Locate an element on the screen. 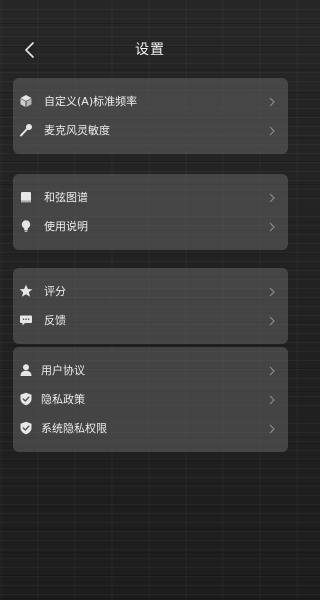 Image resolution: width=320 pixels, height=600 pixels. setting-user-agreement: 用户协议 is located at coordinates (150, 370).